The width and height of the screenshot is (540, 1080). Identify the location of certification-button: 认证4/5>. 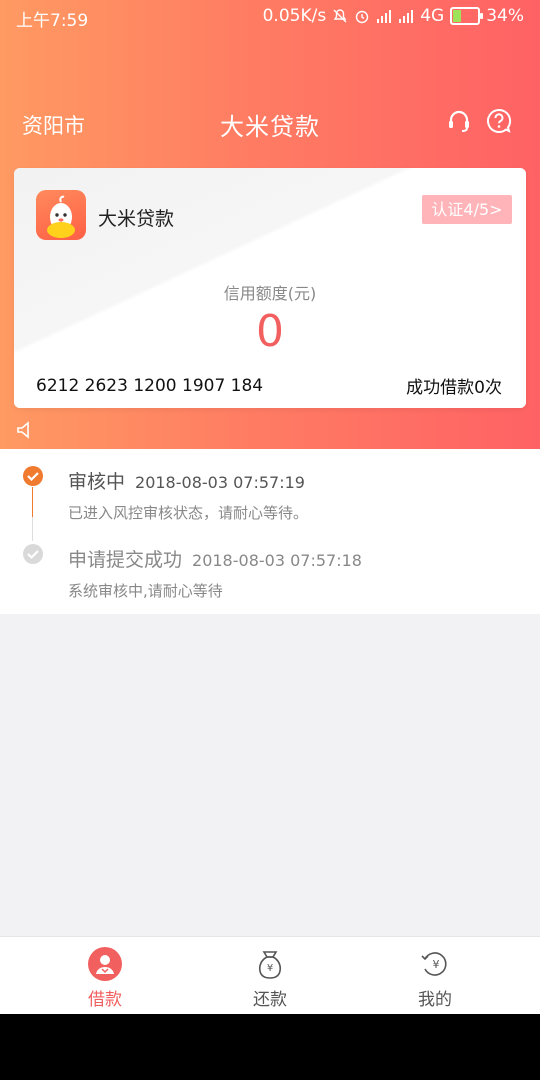
(467, 209).